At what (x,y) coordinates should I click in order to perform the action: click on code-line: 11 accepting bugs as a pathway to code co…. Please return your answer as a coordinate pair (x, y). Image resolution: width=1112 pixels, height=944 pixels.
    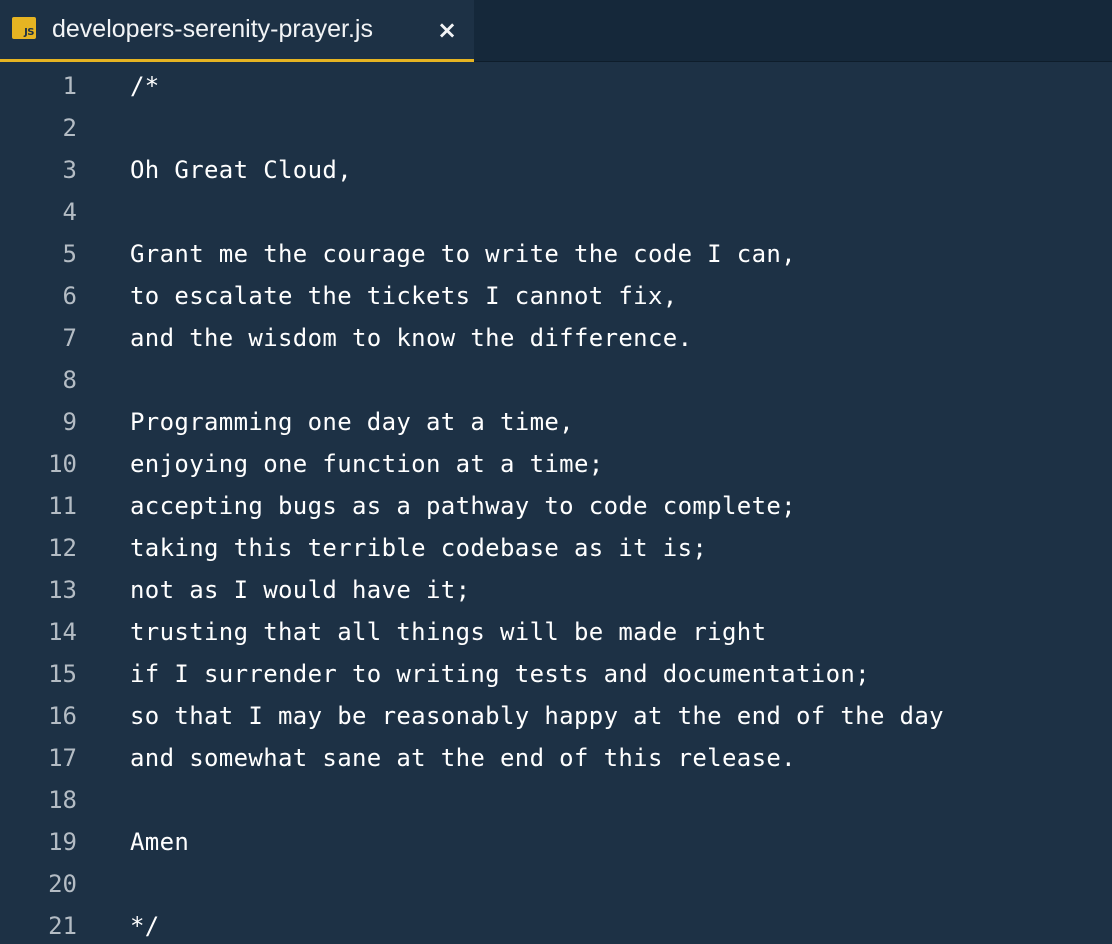
    Looking at the image, I should click on (556, 506).